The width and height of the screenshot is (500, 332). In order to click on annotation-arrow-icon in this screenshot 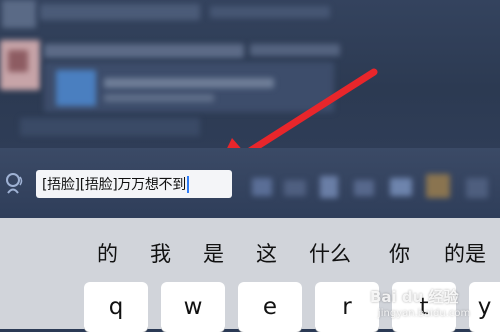, I will do `click(302, 108)`.